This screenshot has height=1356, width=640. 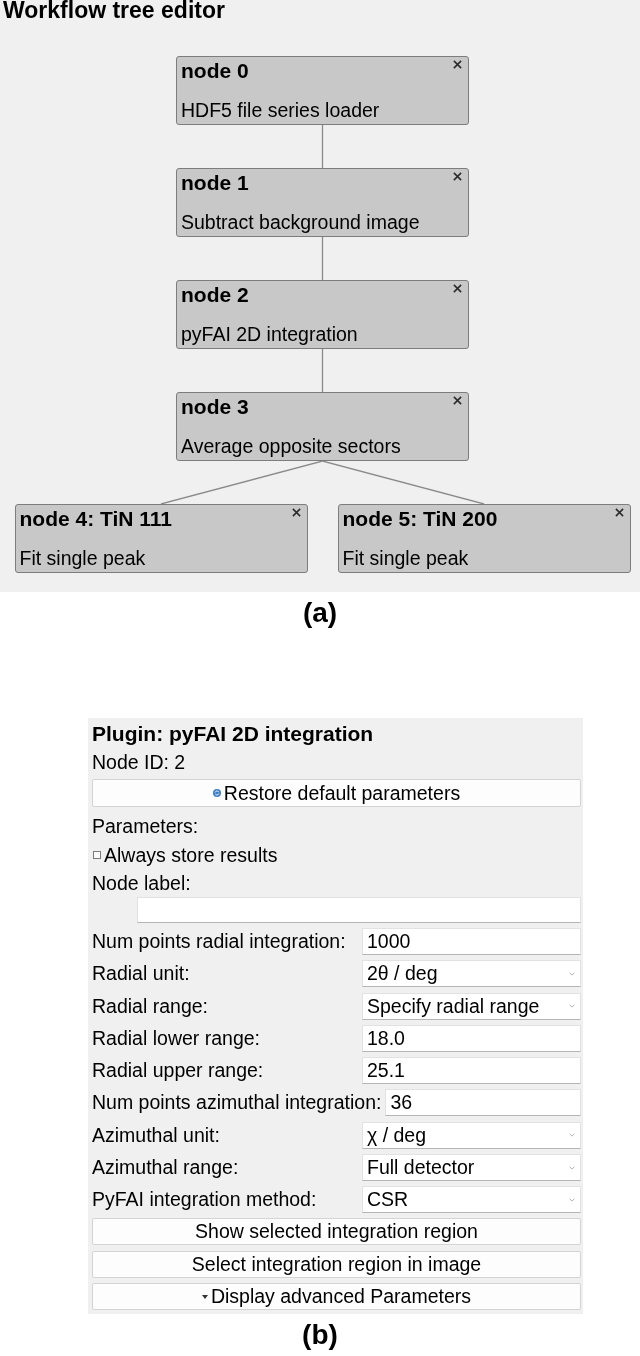 What do you see at coordinates (471, 1200) in the screenshot?
I see `dropdown: CSR` at bounding box center [471, 1200].